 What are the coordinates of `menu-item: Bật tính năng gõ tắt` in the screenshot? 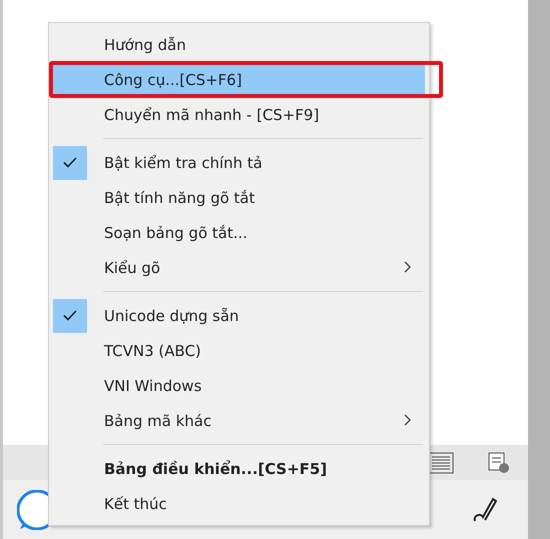 It's located at (239, 197).